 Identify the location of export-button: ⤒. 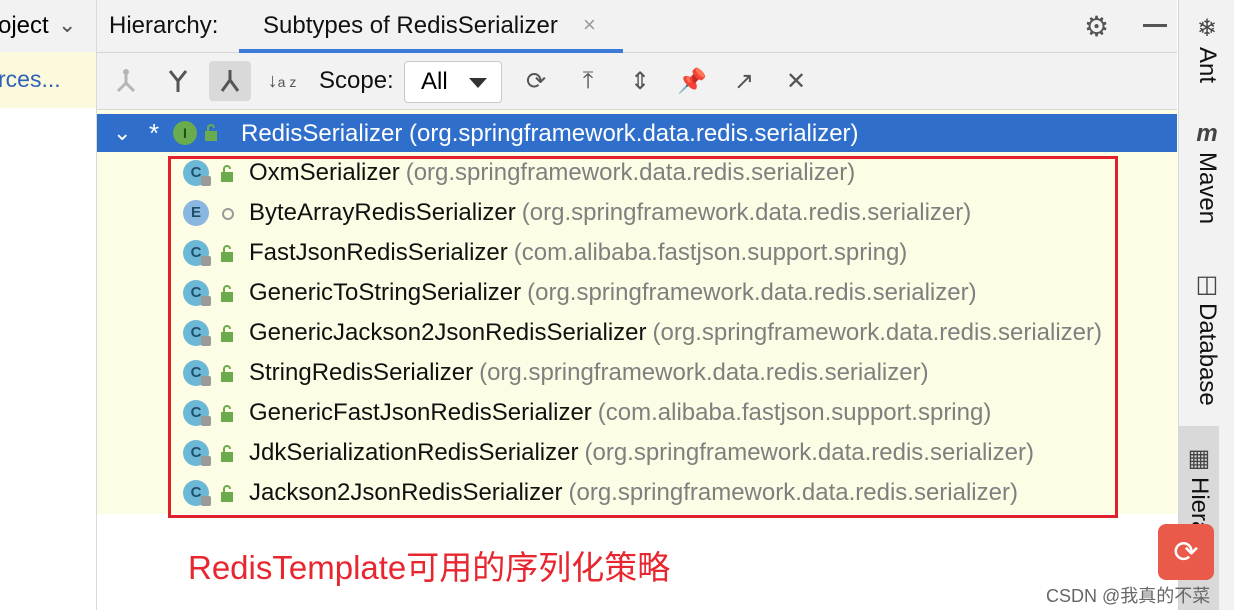
(588, 81).